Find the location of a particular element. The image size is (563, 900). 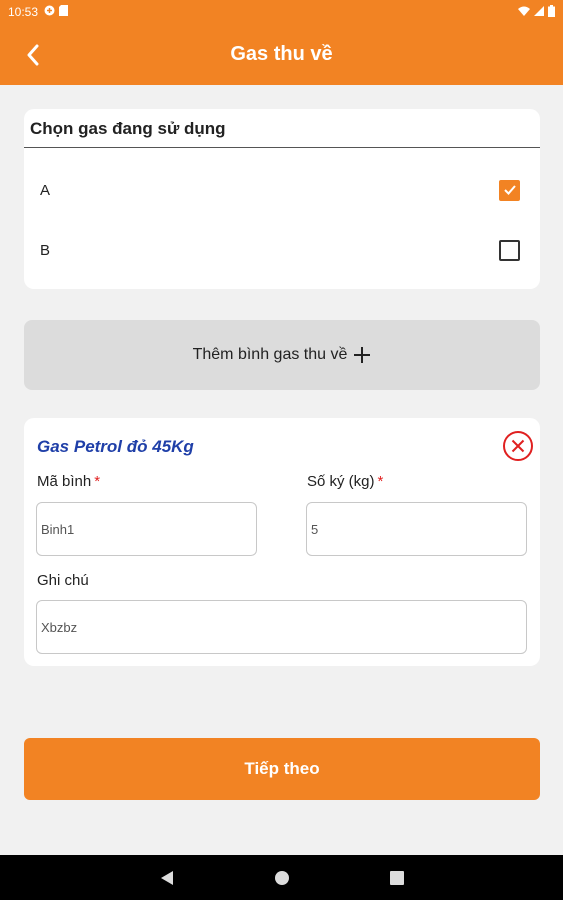

nav-recents-button is located at coordinates (397, 878).